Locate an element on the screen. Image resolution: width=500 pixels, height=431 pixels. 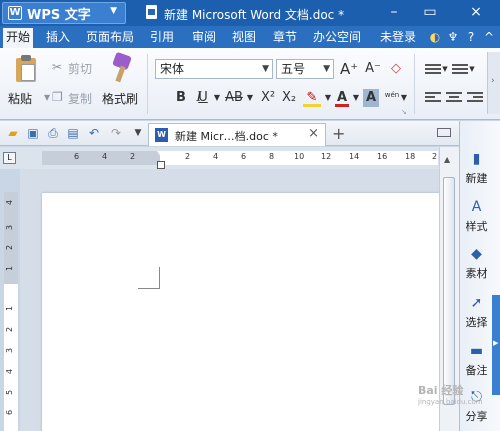
close-tab-icon: × is located at coordinates (313, 133).